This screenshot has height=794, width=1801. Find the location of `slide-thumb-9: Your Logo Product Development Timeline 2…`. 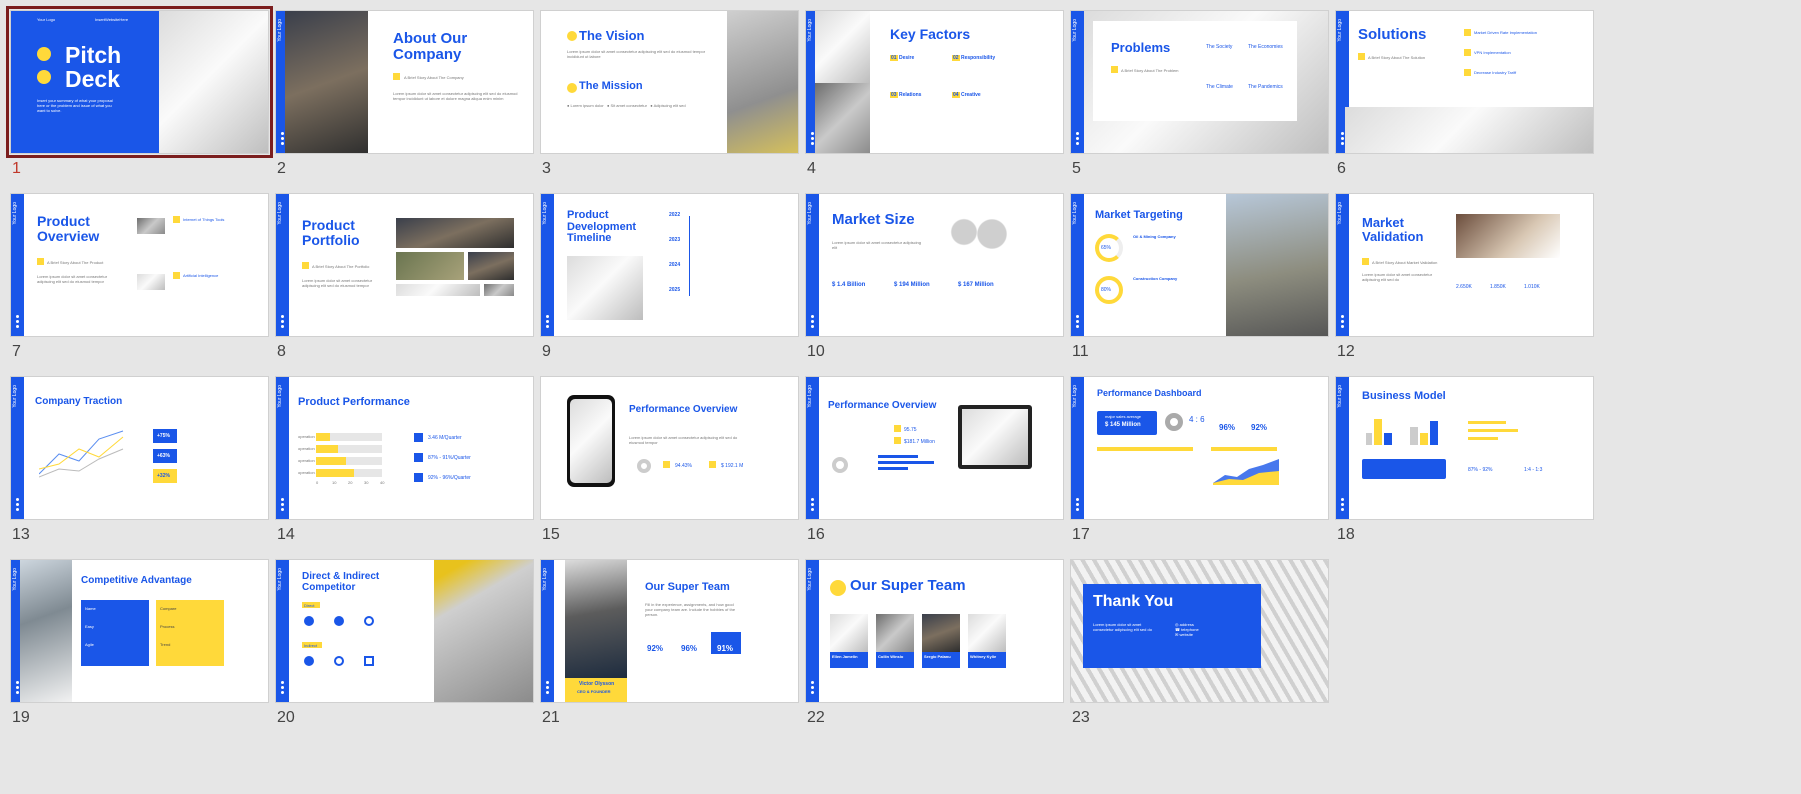

slide-thumb-9: Your Logo Product Development Timeline 2… is located at coordinates (664, 271).